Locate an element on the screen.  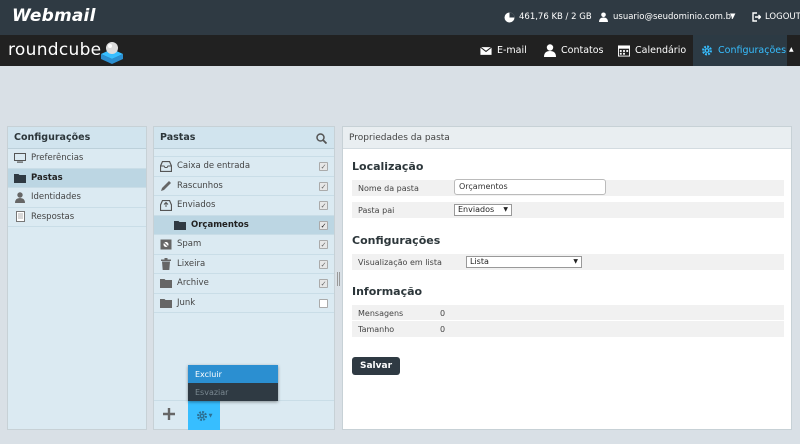
menu-item-delete: Excluir is located at coordinates (233, 374).